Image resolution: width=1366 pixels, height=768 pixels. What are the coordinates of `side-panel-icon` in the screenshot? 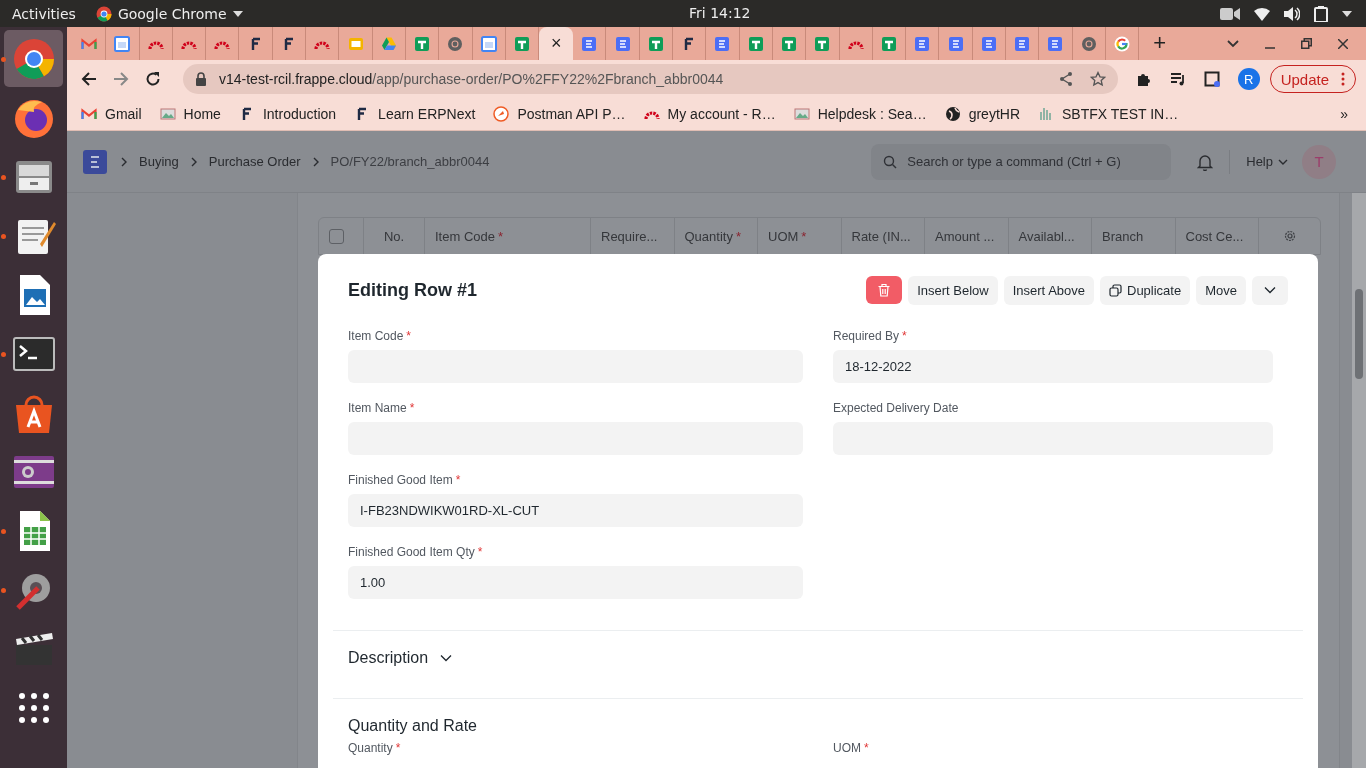 It's located at (1211, 79).